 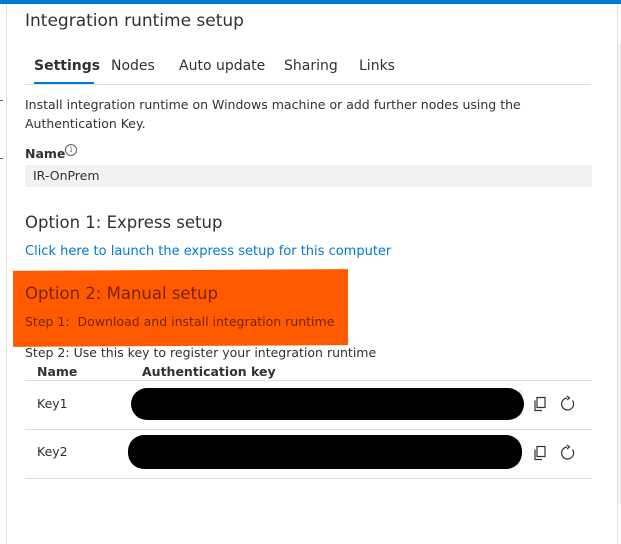 What do you see at coordinates (133, 66) in the screenshot?
I see `tab-nodes: Nodes` at bounding box center [133, 66].